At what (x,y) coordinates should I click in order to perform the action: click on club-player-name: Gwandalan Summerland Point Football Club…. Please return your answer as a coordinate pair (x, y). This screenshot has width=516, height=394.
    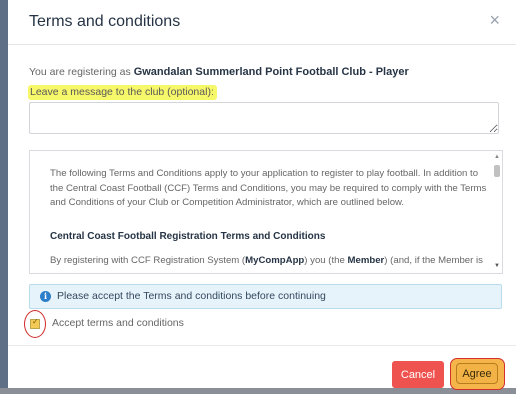
    Looking at the image, I should click on (271, 72).